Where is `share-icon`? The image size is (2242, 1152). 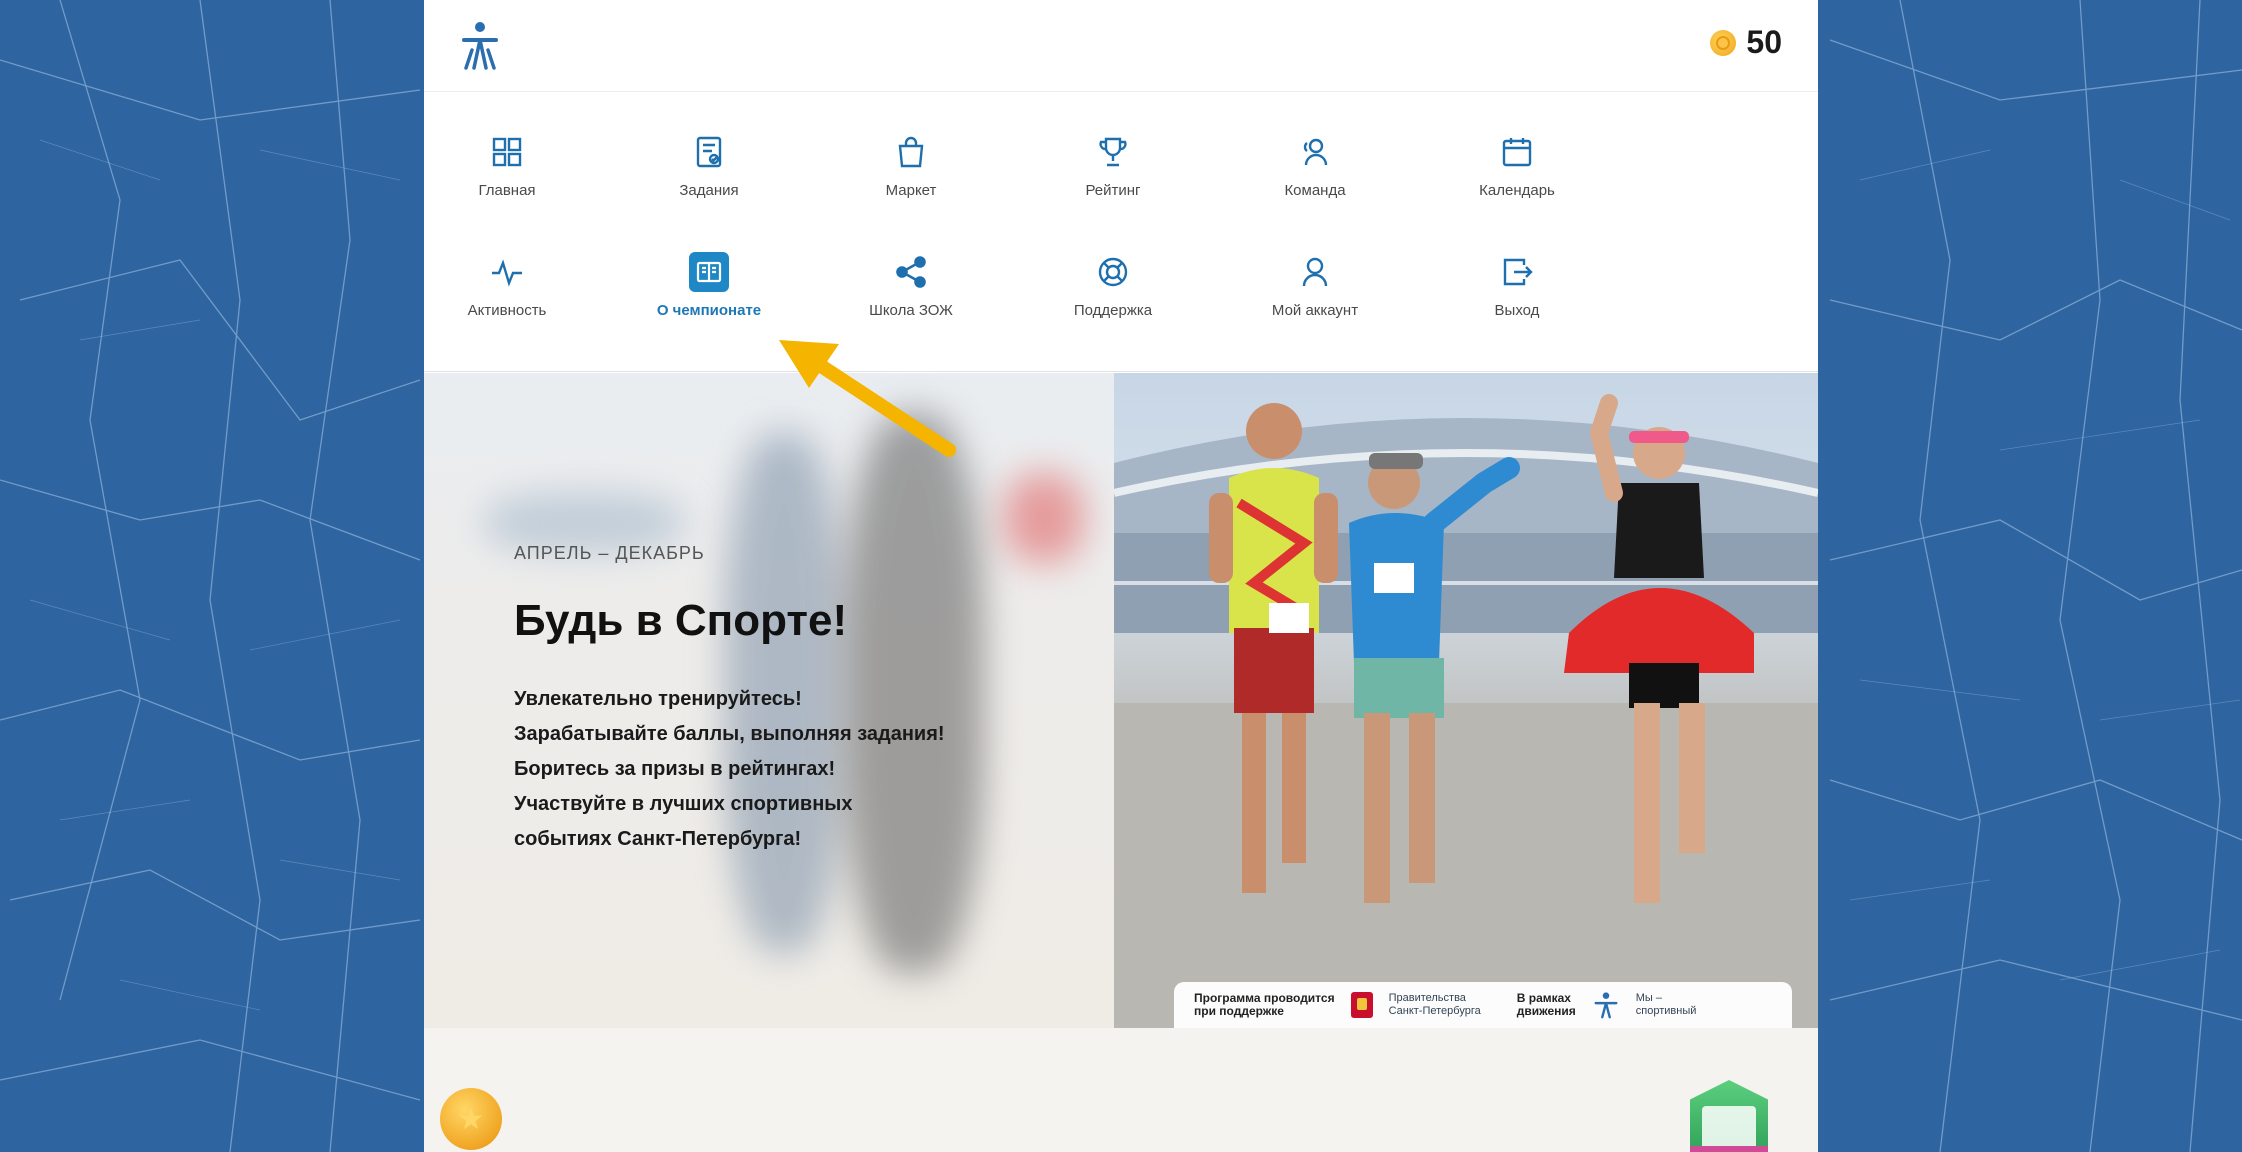 share-icon is located at coordinates (911, 272).